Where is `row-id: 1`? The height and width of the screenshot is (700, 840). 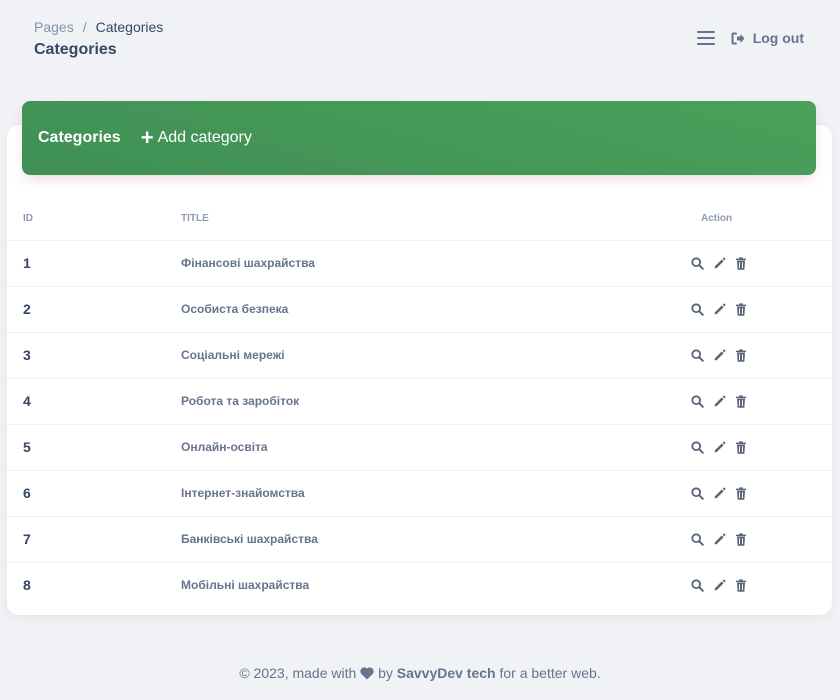 row-id: 1 is located at coordinates (94, 263).